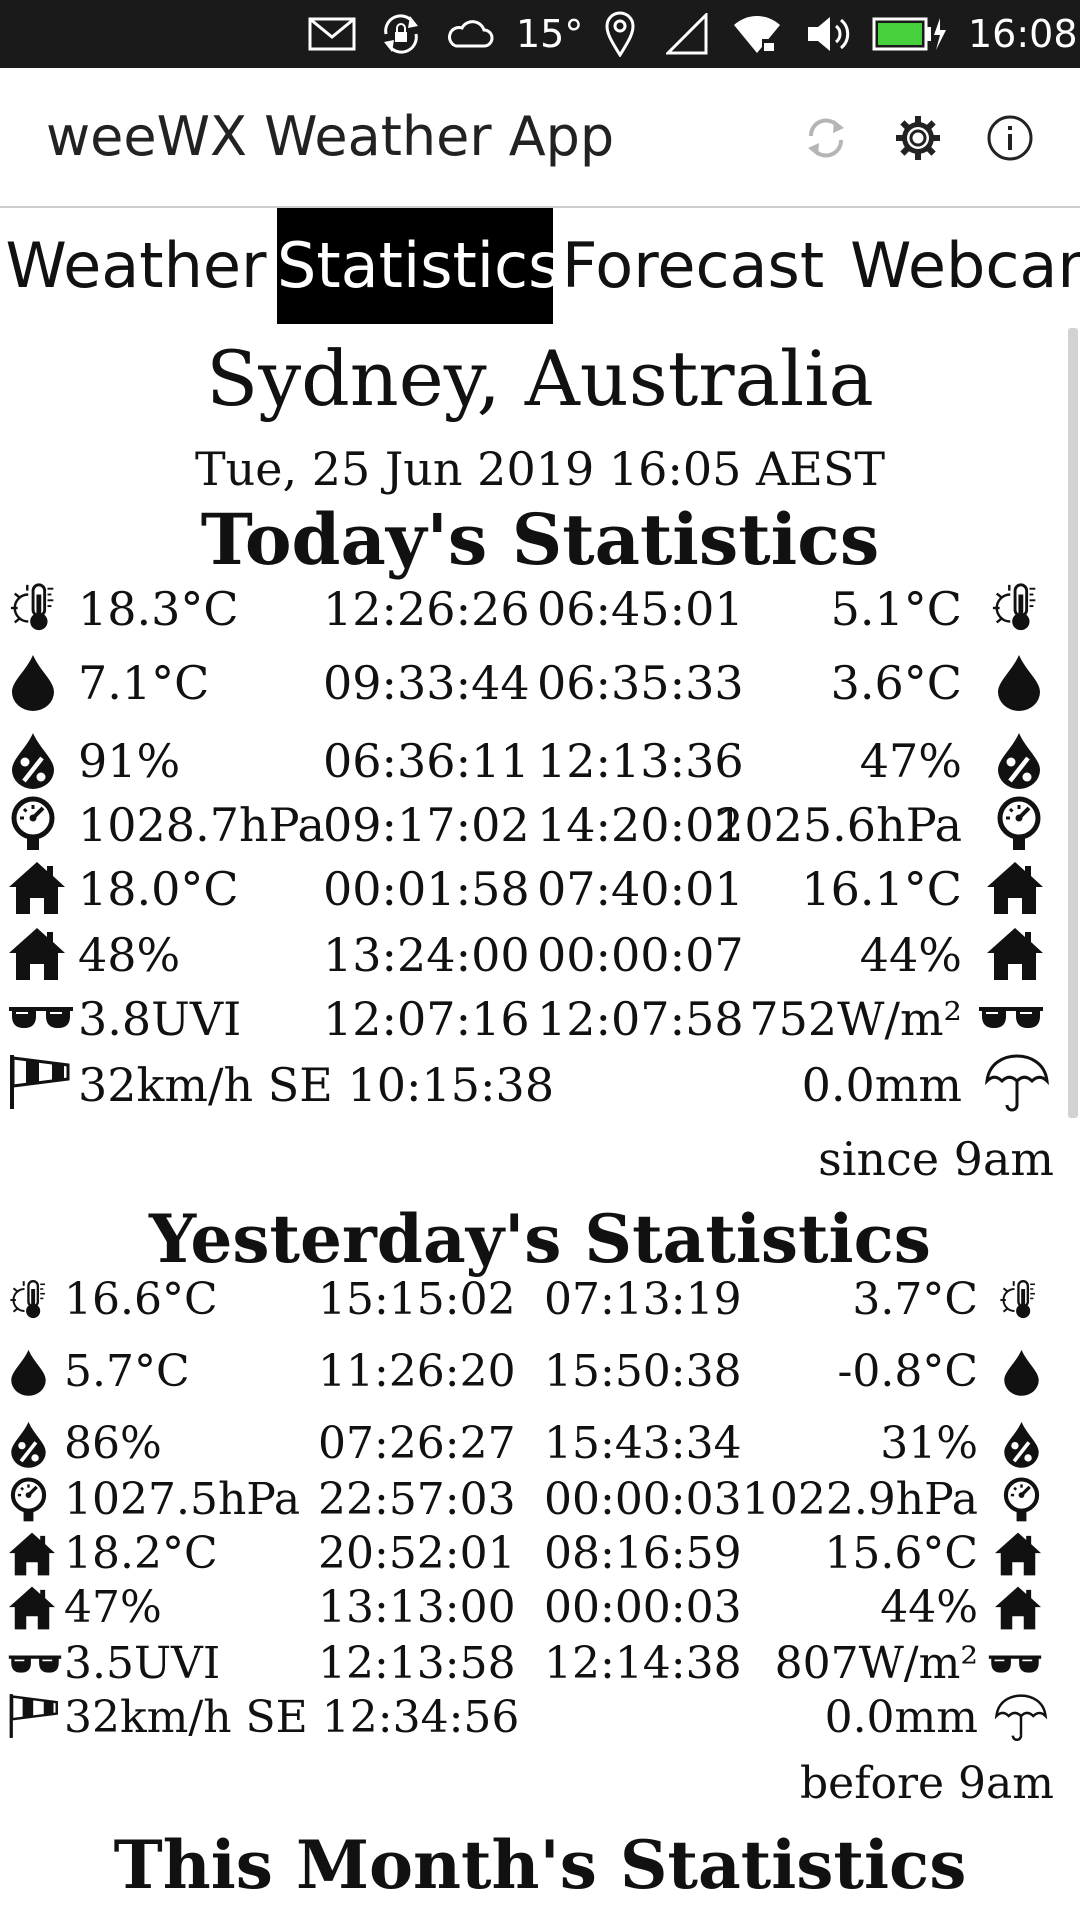  What do you see at coordinates (141, 1299) in the screenshot?
I see `stat-max-value: 16.6°C` at bounding box center [141, 1299].